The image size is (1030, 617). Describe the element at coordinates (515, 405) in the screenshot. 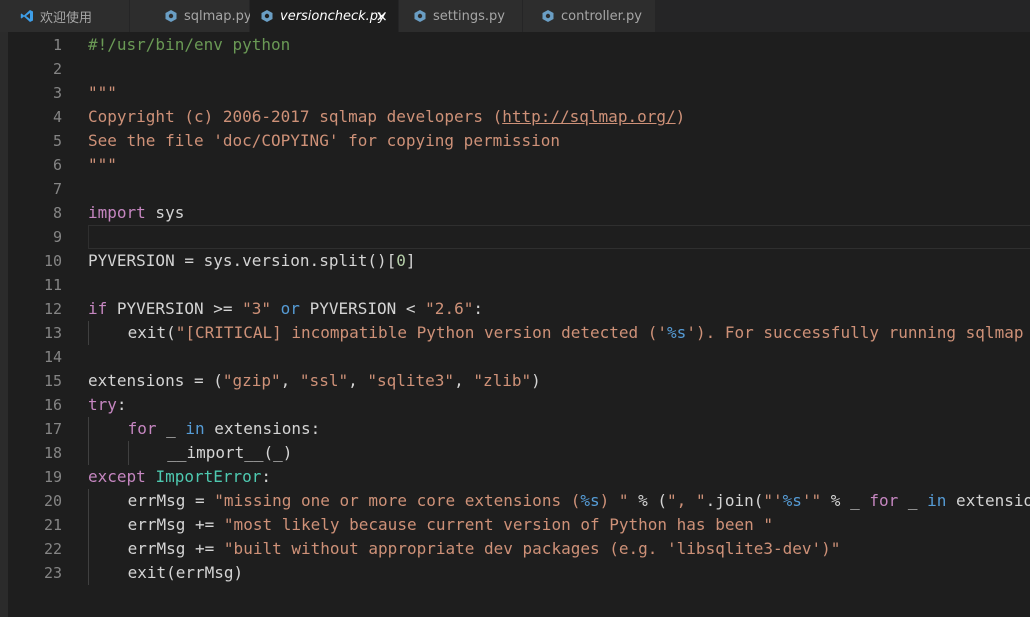

I see `code-line: 16 try:` at that location.